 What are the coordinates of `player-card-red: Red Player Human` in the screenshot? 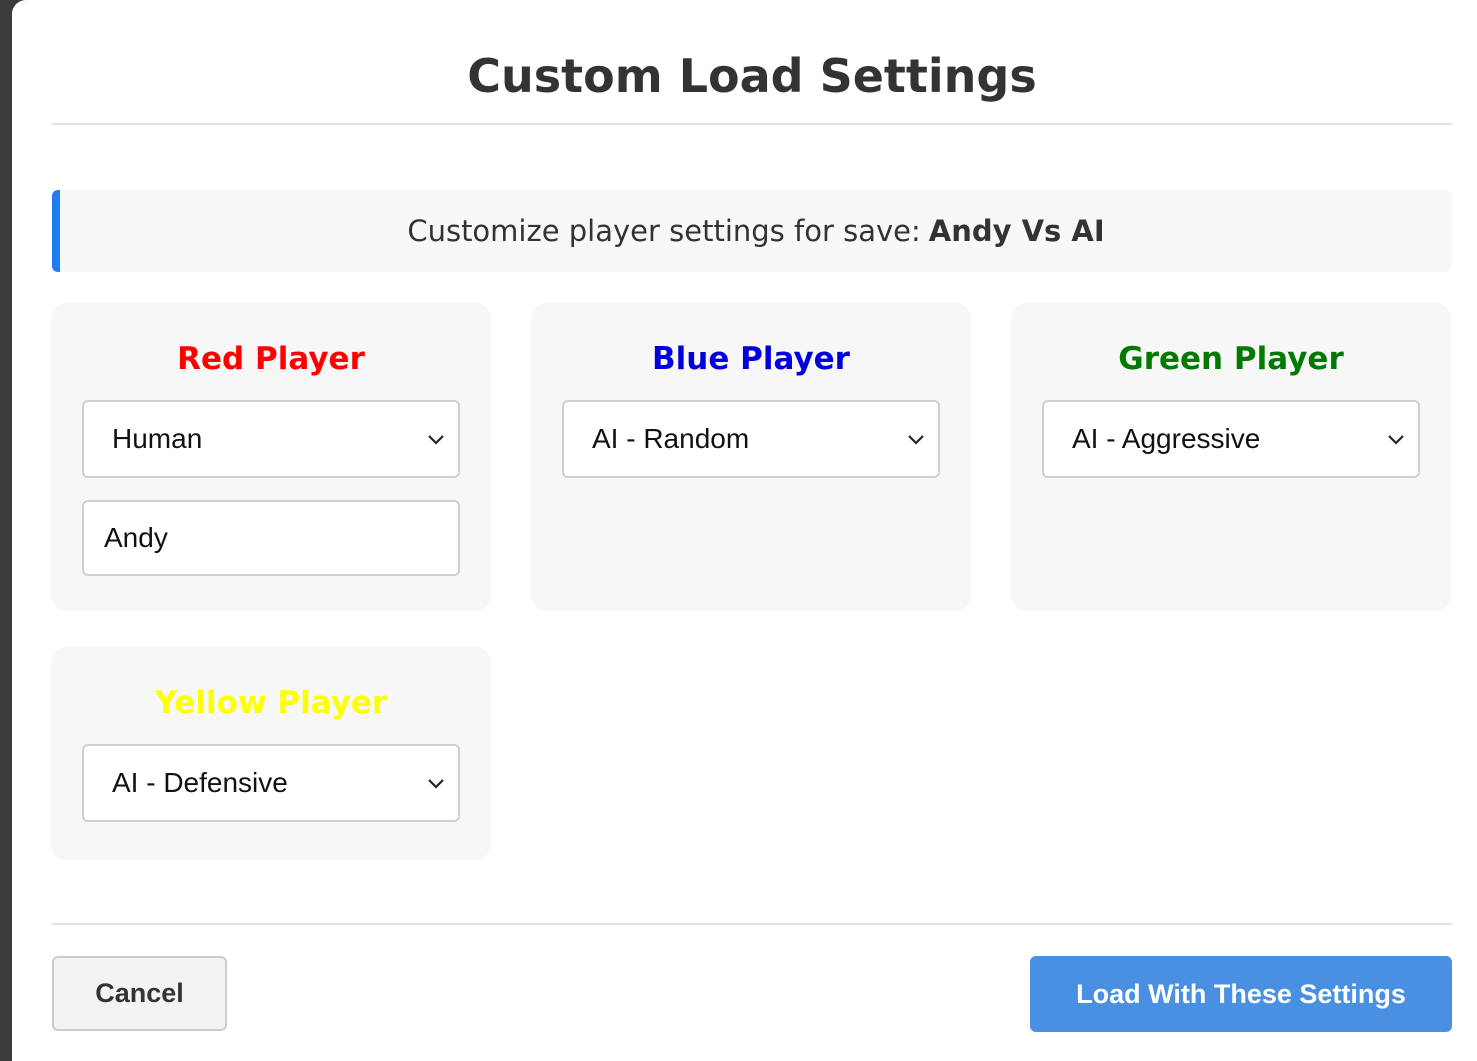 It's located at (271, 455).